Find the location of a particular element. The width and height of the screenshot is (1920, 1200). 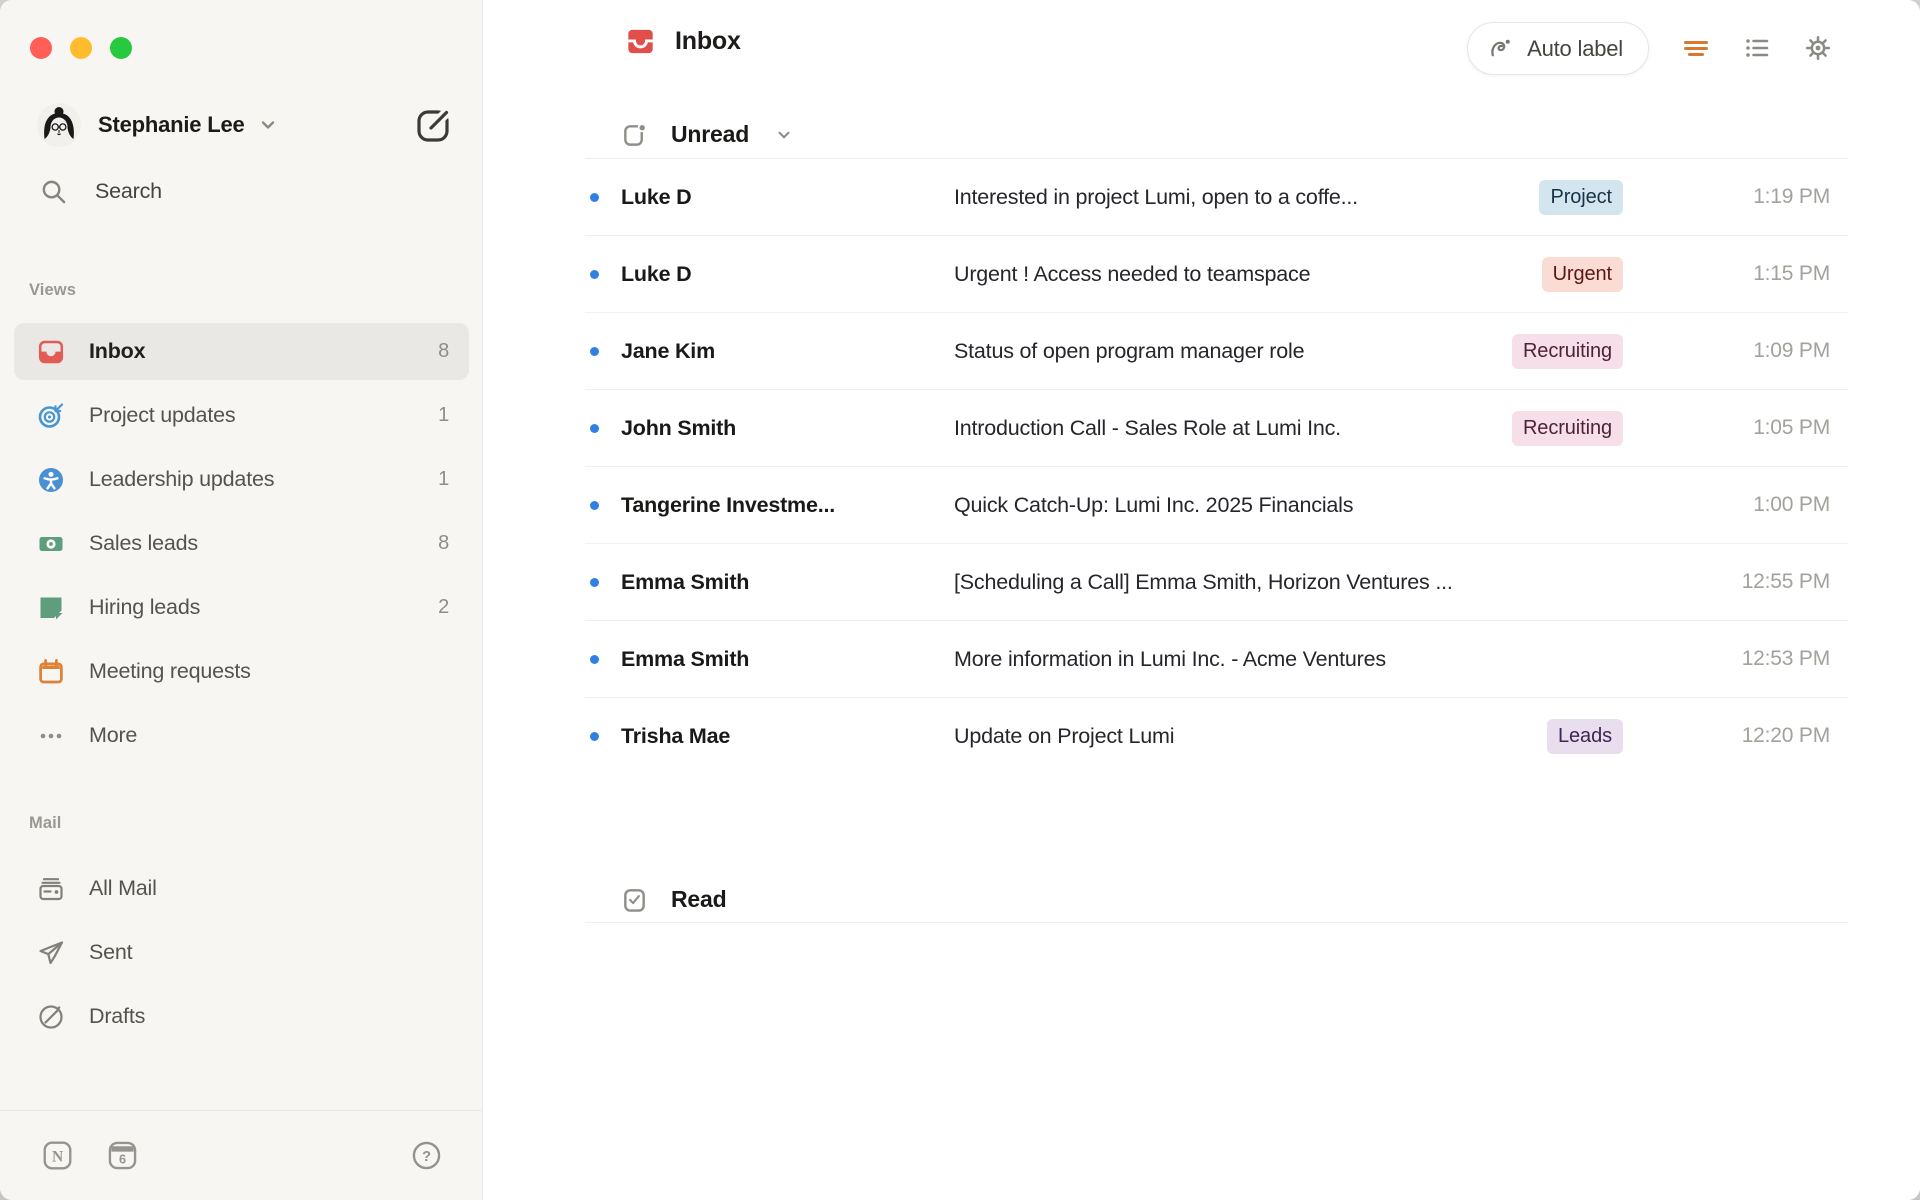

money-icon is located at coordinates (51, 544).